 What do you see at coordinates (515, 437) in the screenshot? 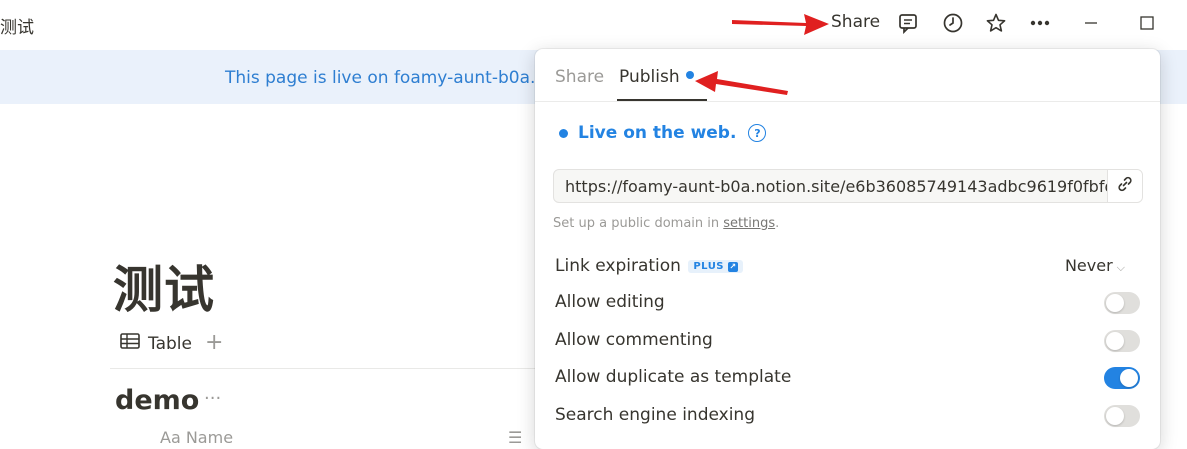
I see `column-header-icon: ☰` at bounding box center [515, 437].